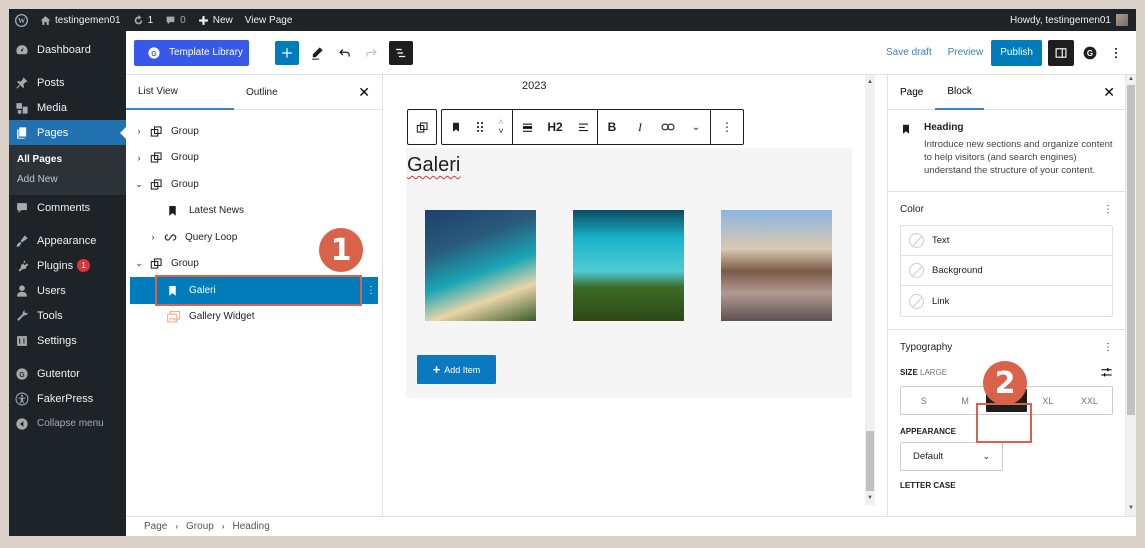 This screenshot has width=1145, height=548. What do you see at coordinates (67, 423) in the screenshot?
I see `collapse-menu-button: Collapse menu` at bounding box center [67, 423].